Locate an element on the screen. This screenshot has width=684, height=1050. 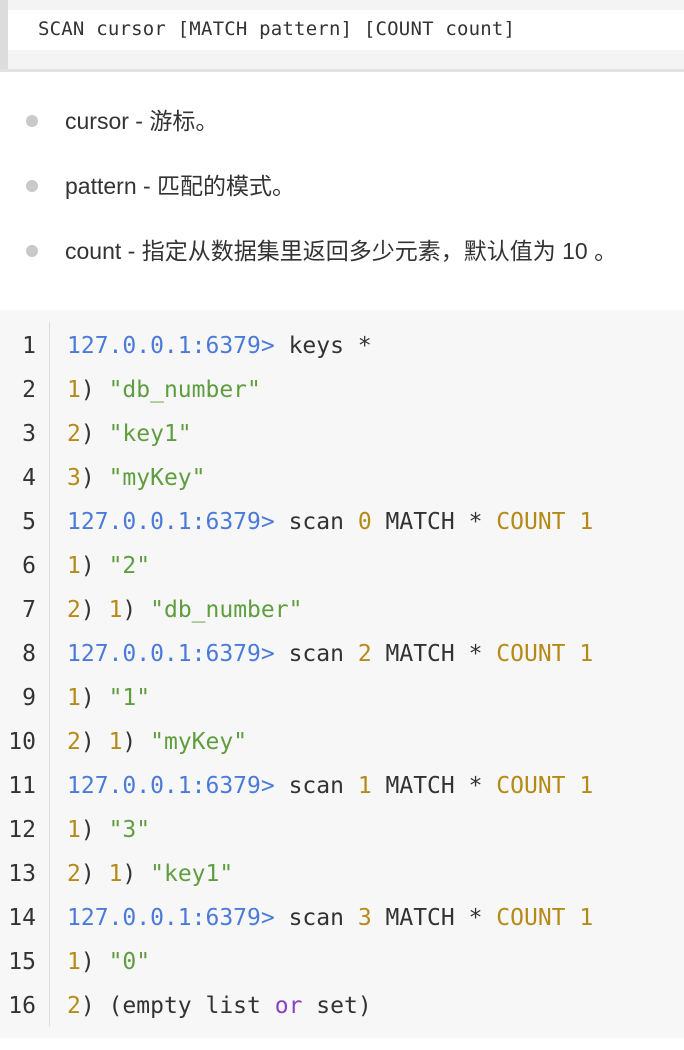
code-text: 3) "myKey" is located at coordinates (136, 478).